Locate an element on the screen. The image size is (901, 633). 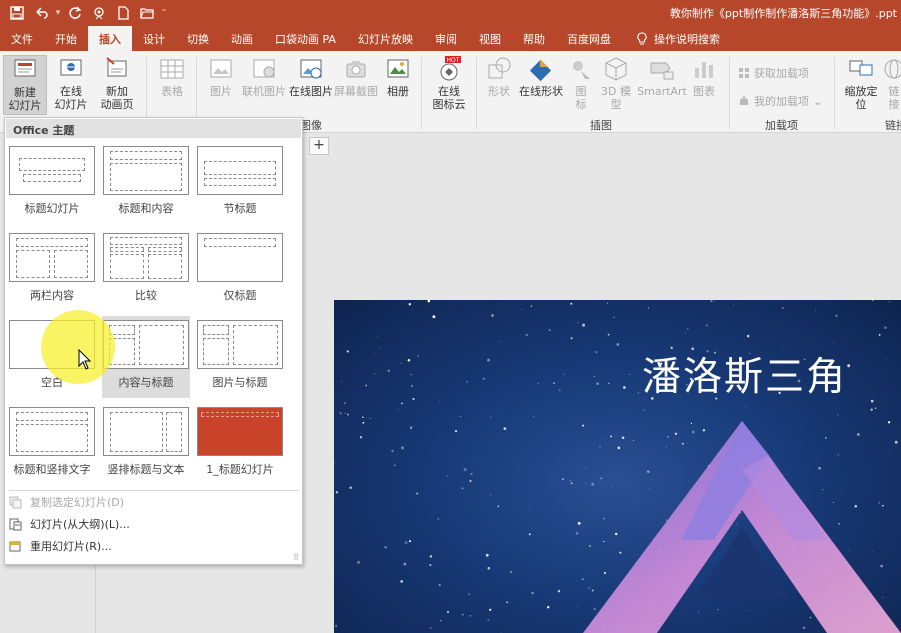
hot-badge: HOT is located at coordinates (453, 60).